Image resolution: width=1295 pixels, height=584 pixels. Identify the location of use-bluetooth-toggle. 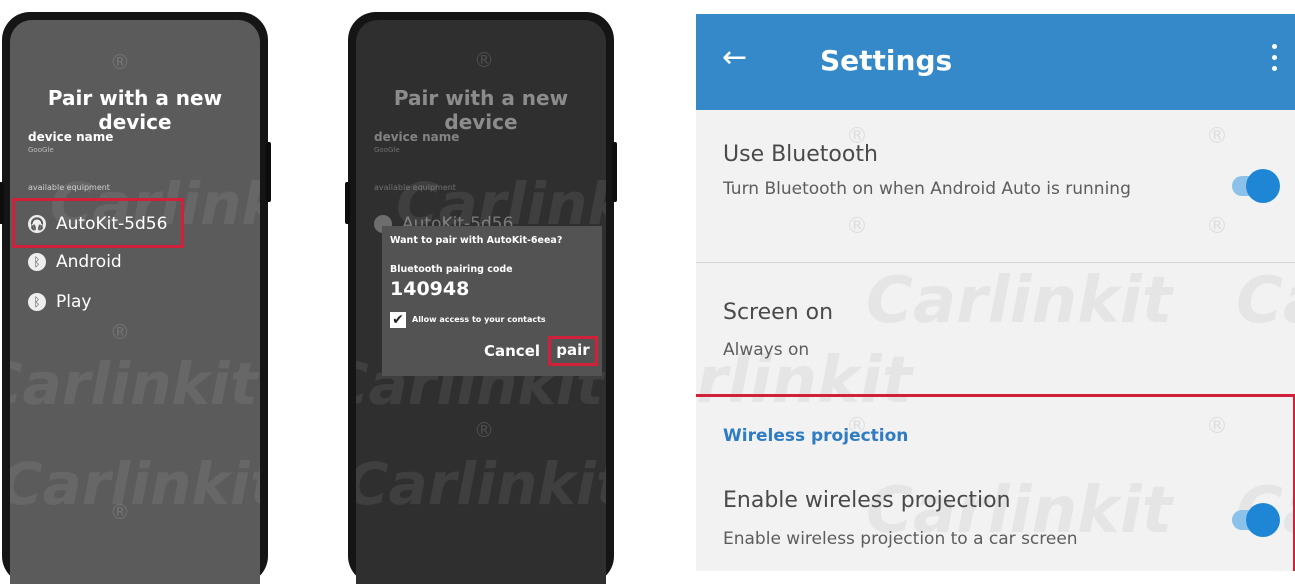
(1254, 186).